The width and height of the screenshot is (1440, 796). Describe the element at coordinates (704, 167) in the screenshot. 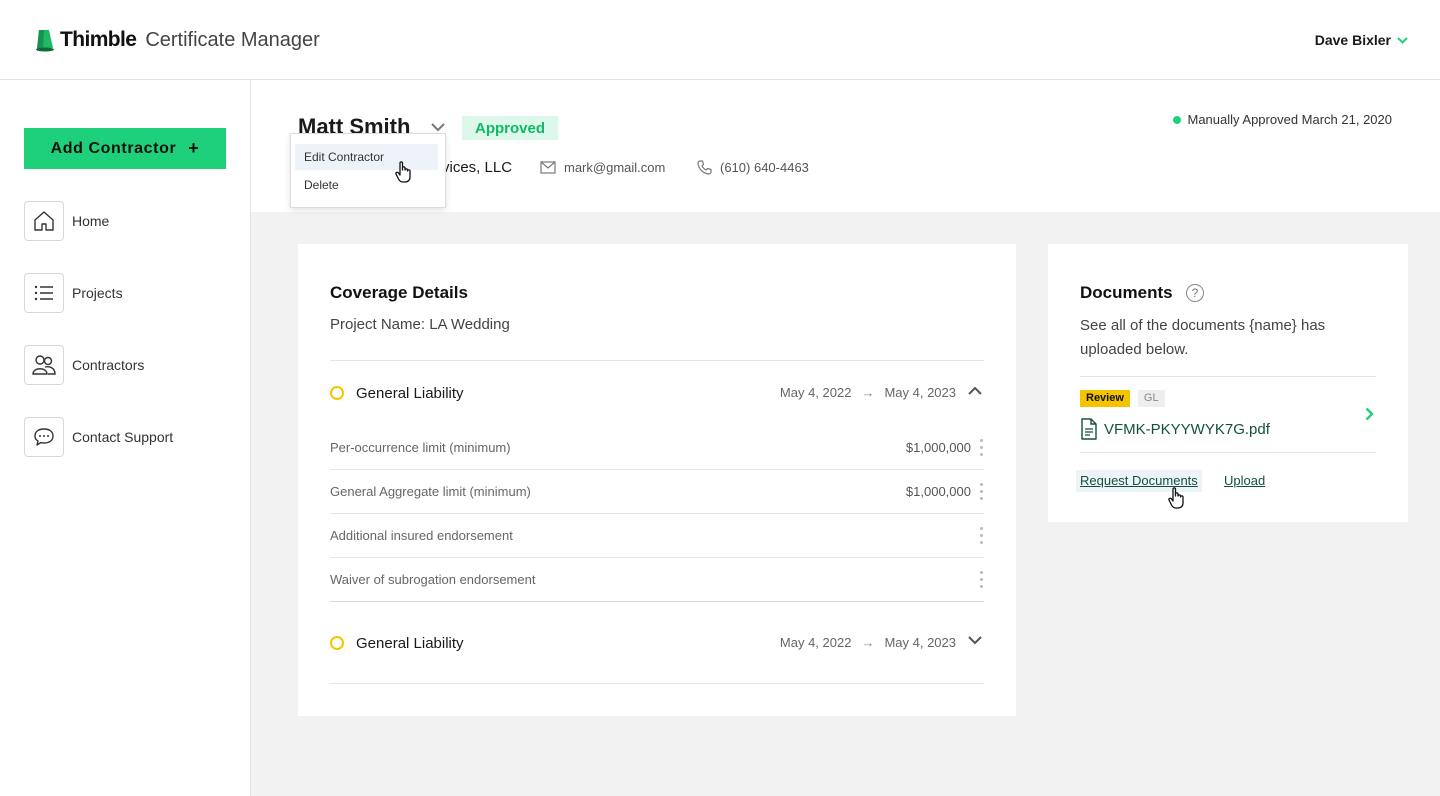

I see `phone-icon` at that location.